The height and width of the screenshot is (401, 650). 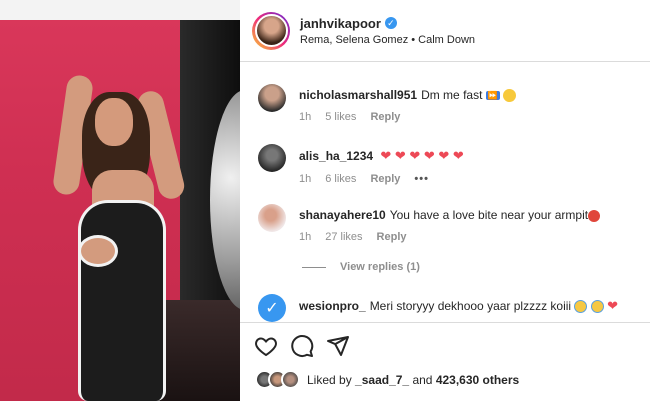 What do you see at coordinates (380, 267) in the screenshot?
I see `view-replies-label: View replies (1)` at bounding box center [380, 267].